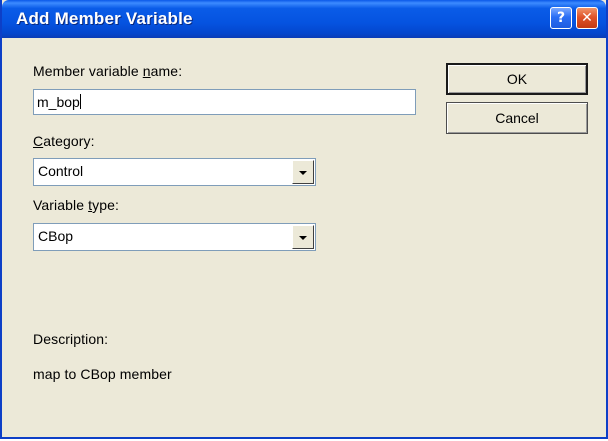 The image size is (608, 441). I want to click on label-text-part: Variable, so click(61, 205).